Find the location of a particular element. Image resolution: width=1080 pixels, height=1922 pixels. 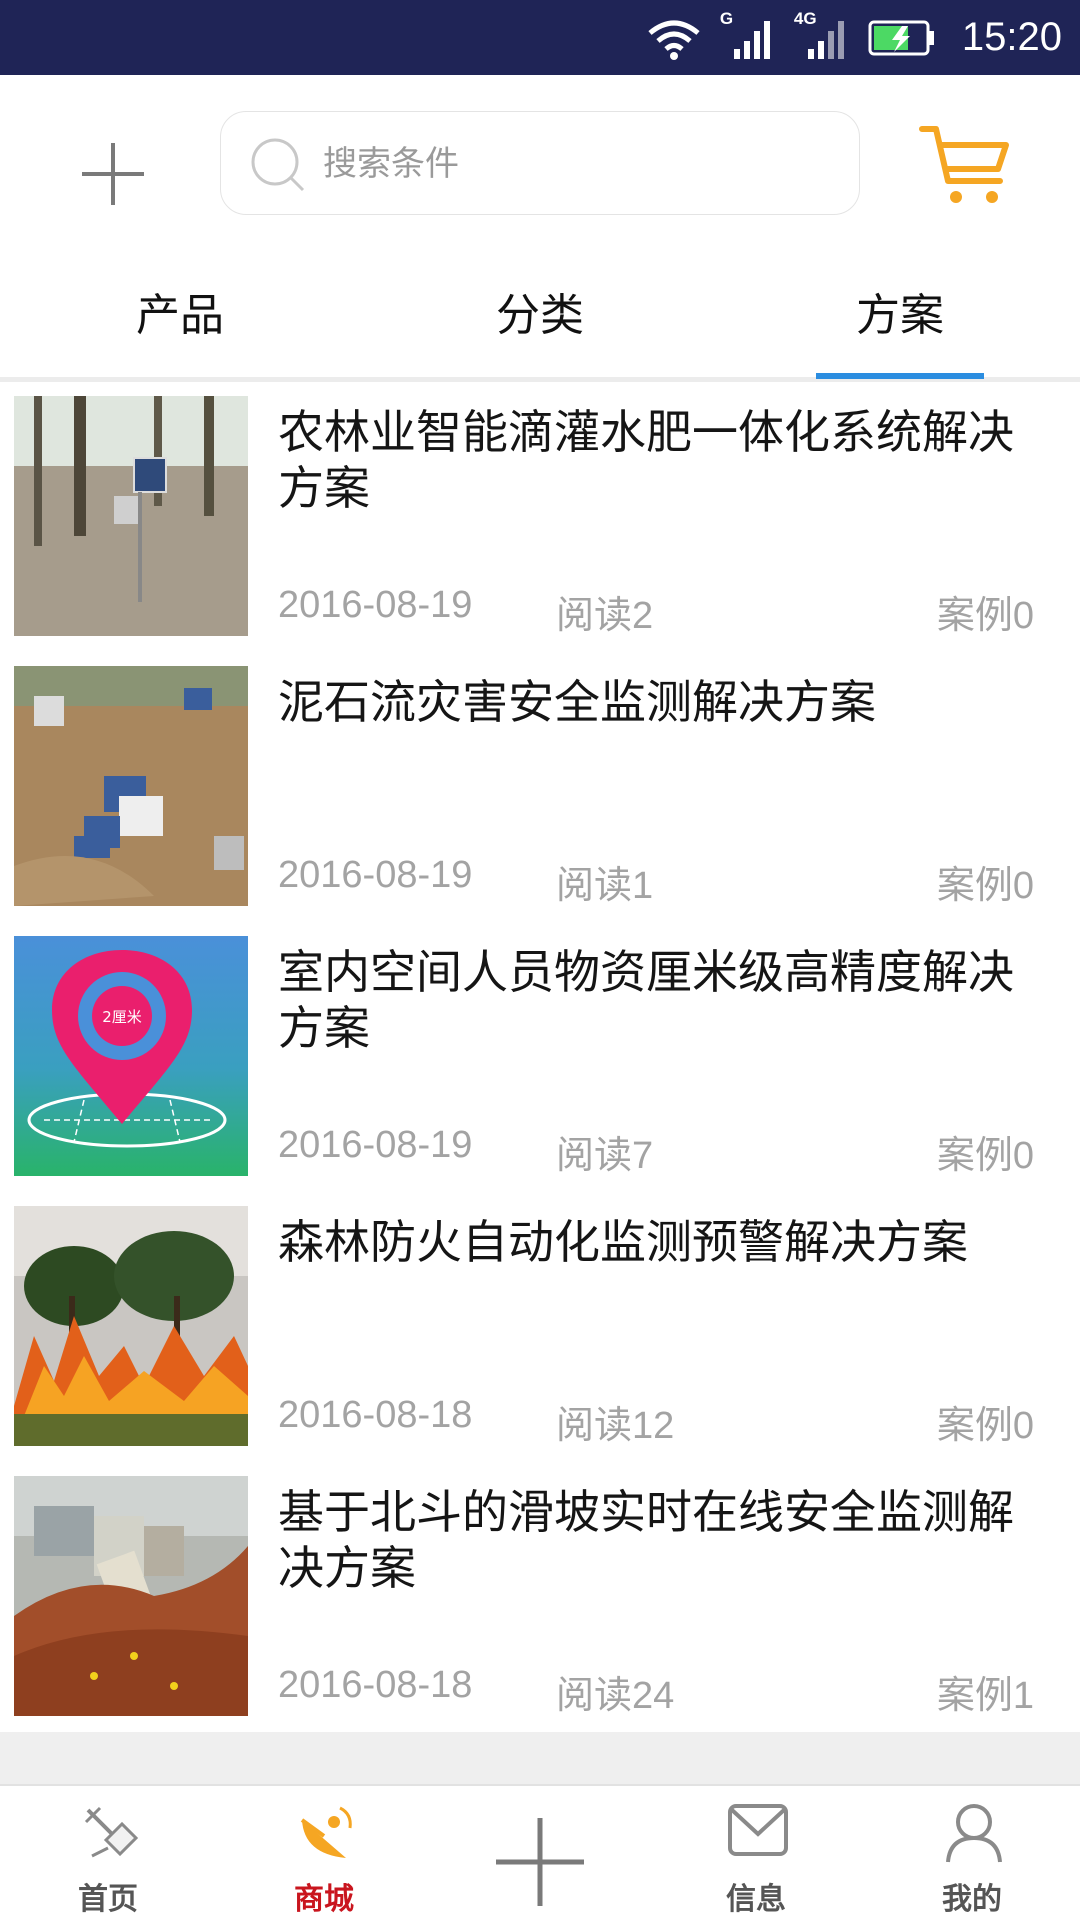

tab-categories: 分类 is located at coordinates (540, 316).